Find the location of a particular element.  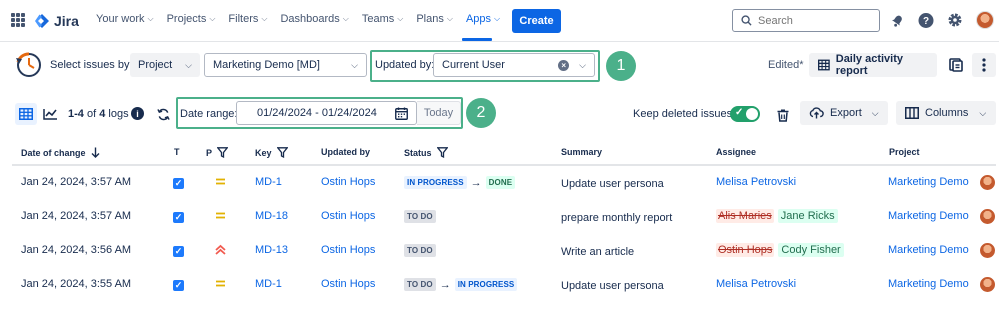

user-avatar is located at coordinates (985, 20).